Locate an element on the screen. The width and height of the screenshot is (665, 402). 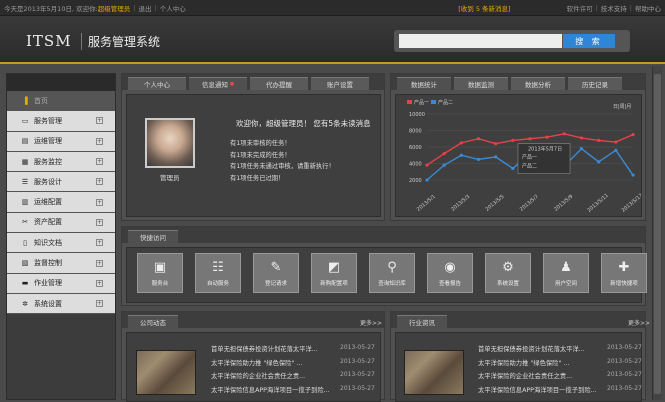
news-left-tabs: 公司动态 is located at coordinates (253, 320).